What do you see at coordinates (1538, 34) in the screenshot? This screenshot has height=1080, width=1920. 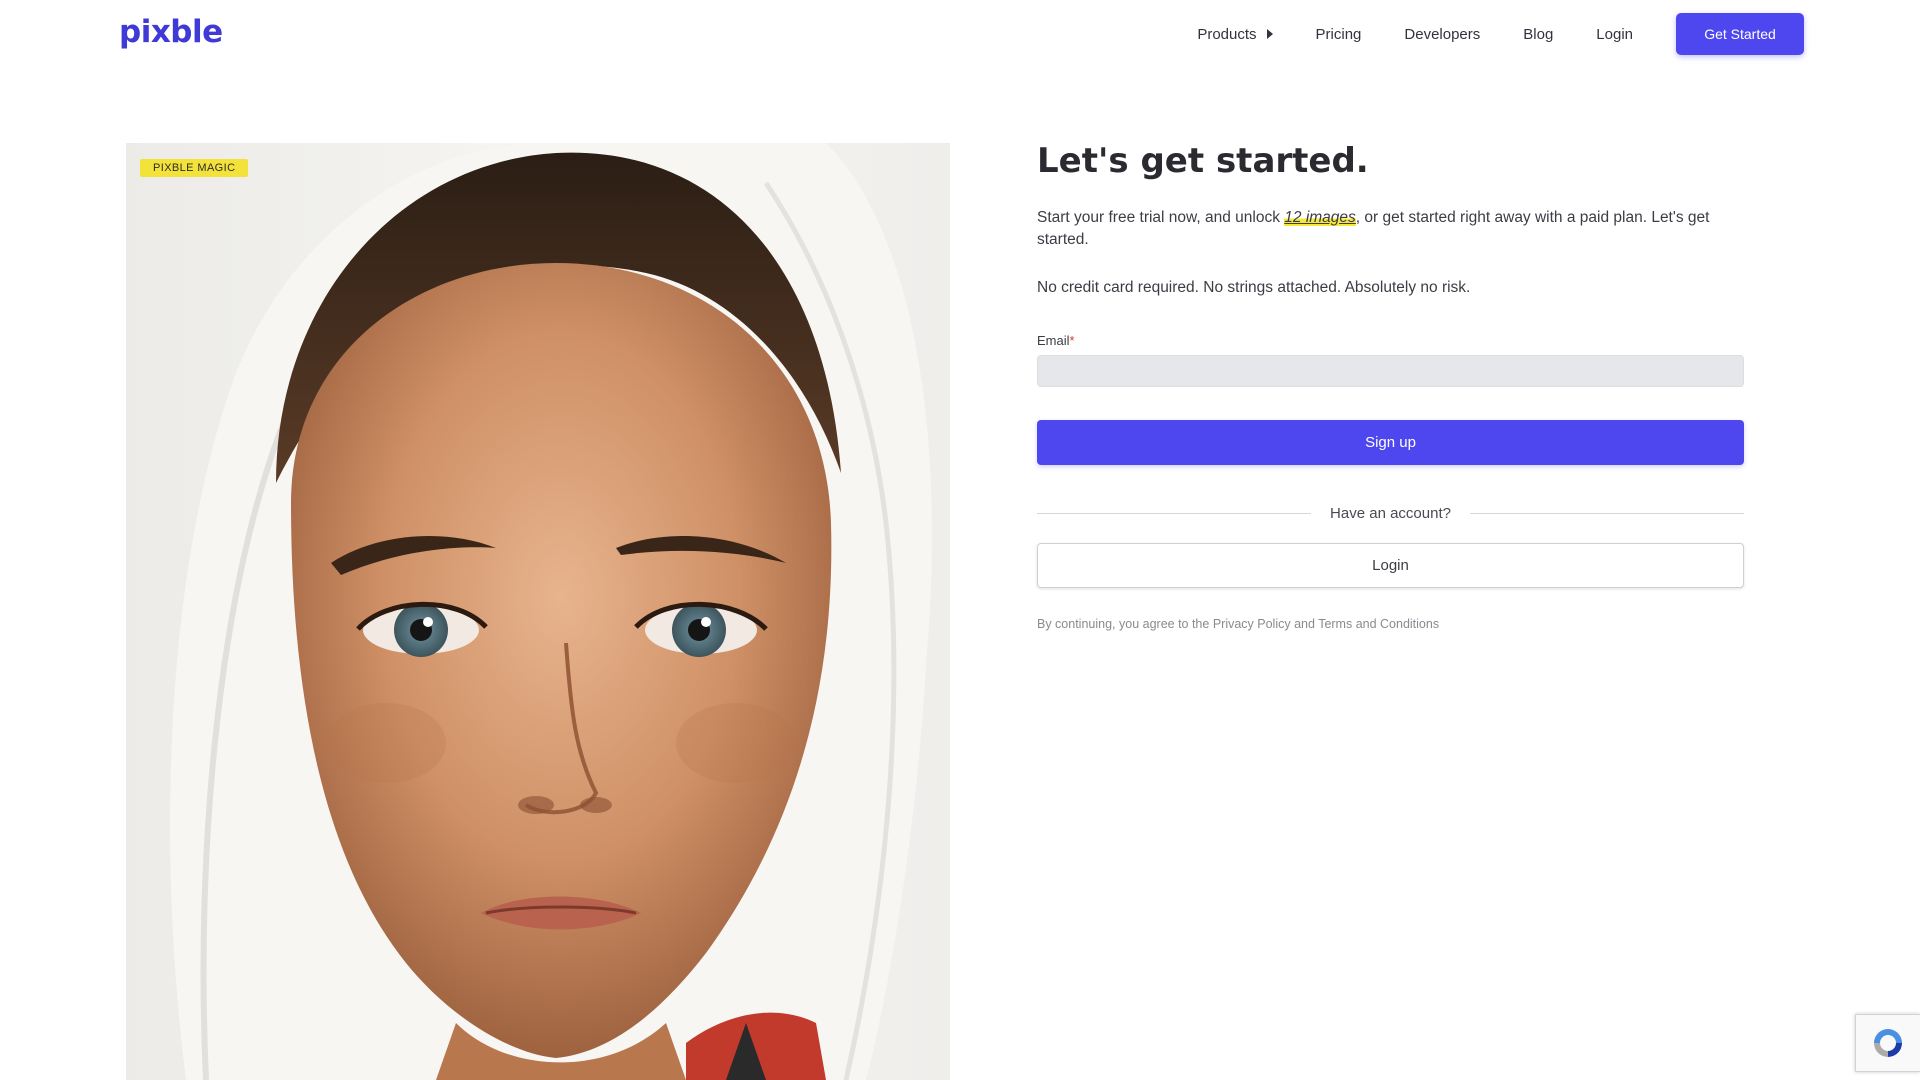 I see `nav-blog: Blog` at bounding box center [1538, 34].